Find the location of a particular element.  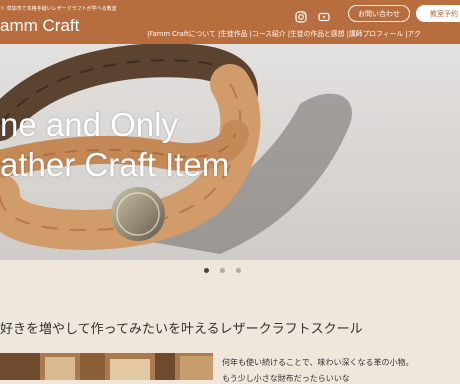

section-heading: 好きを増やして作ってみたいを叶えるレザークラフトスクール is located at coordinates (181, 329).